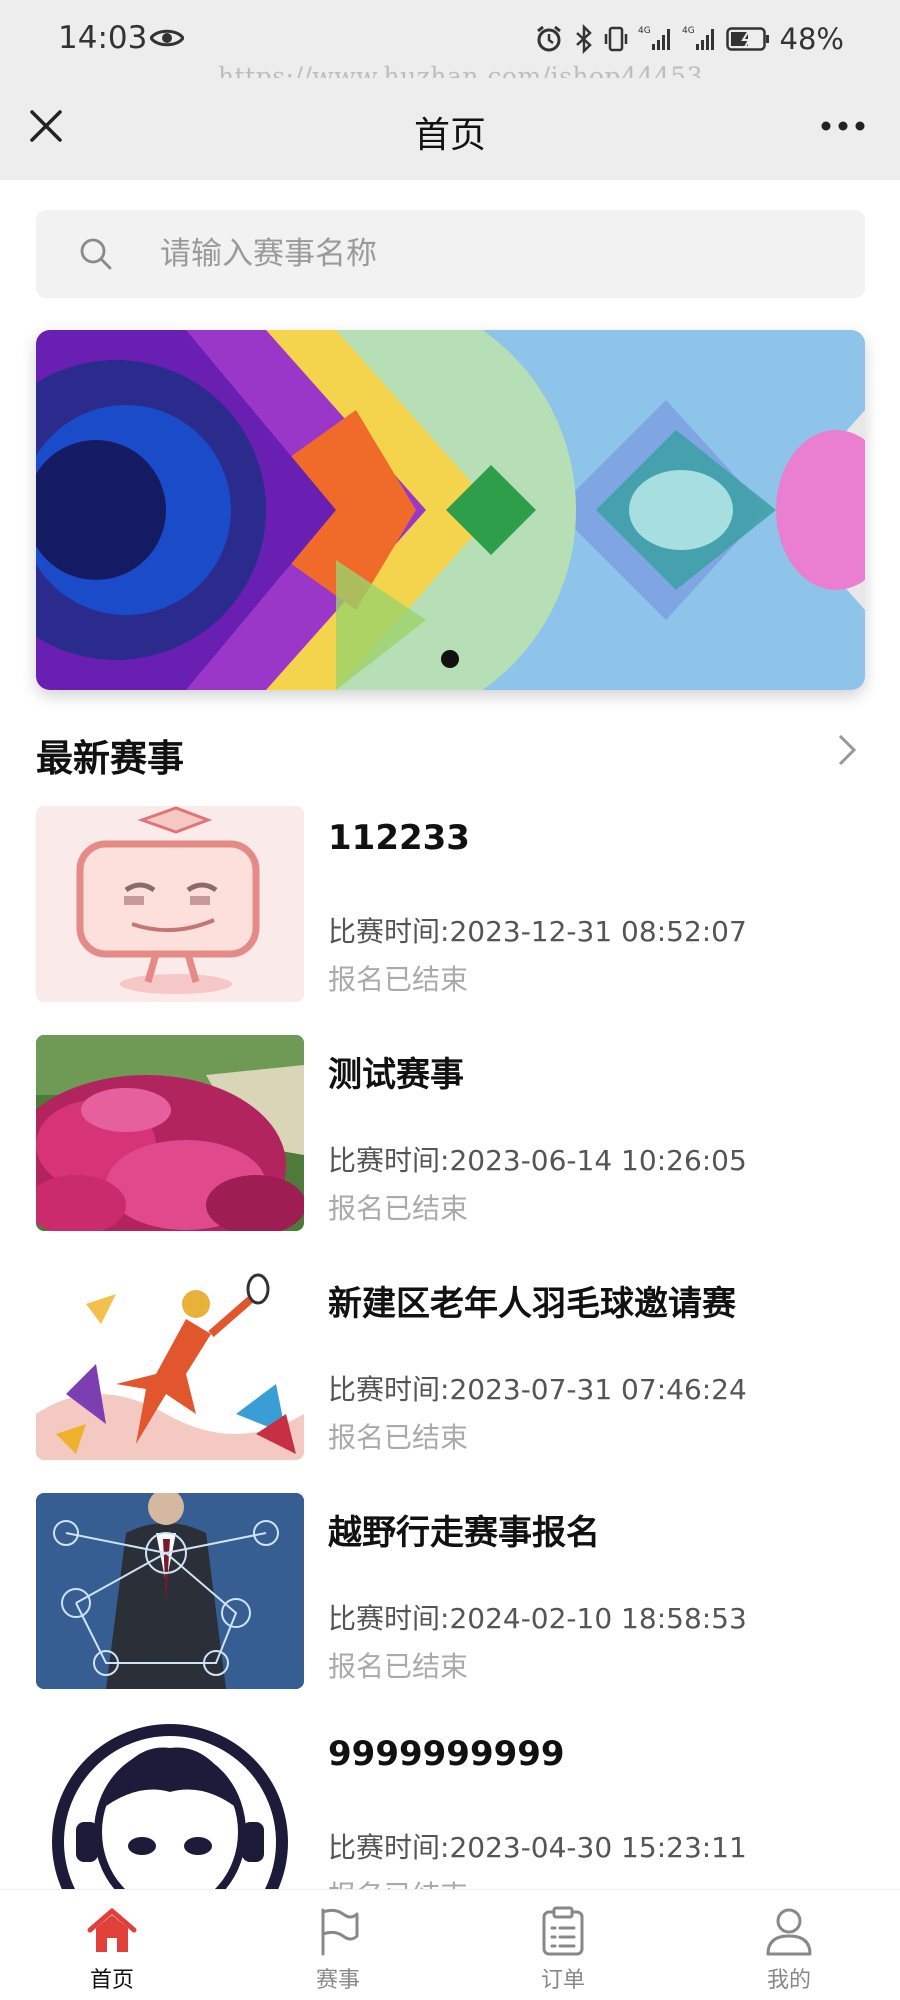 The height and width of the screenshot is (2000, 900). I want to click on event-title: 112233, so click(399, 838).